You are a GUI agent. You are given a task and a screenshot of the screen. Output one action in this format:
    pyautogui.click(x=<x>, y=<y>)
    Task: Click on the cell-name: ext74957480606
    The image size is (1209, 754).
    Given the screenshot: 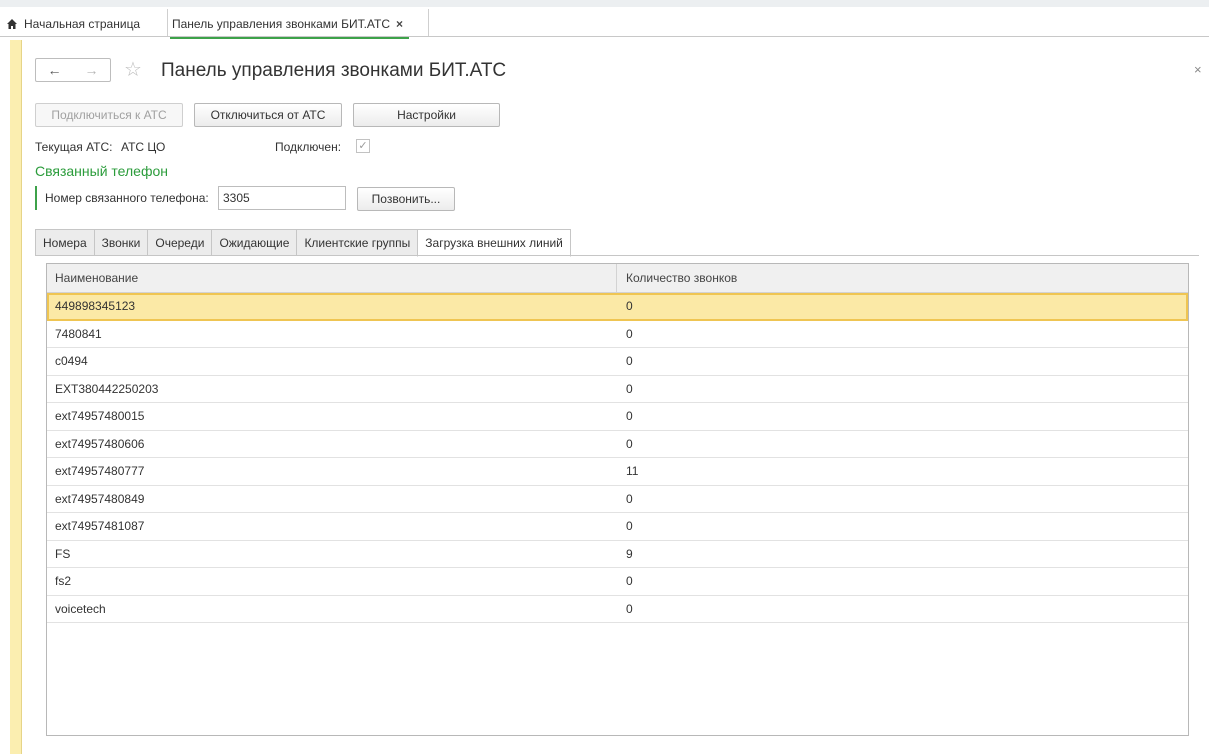 What is the action you would take?
    pyautogui.click(x=100, y=443)
    